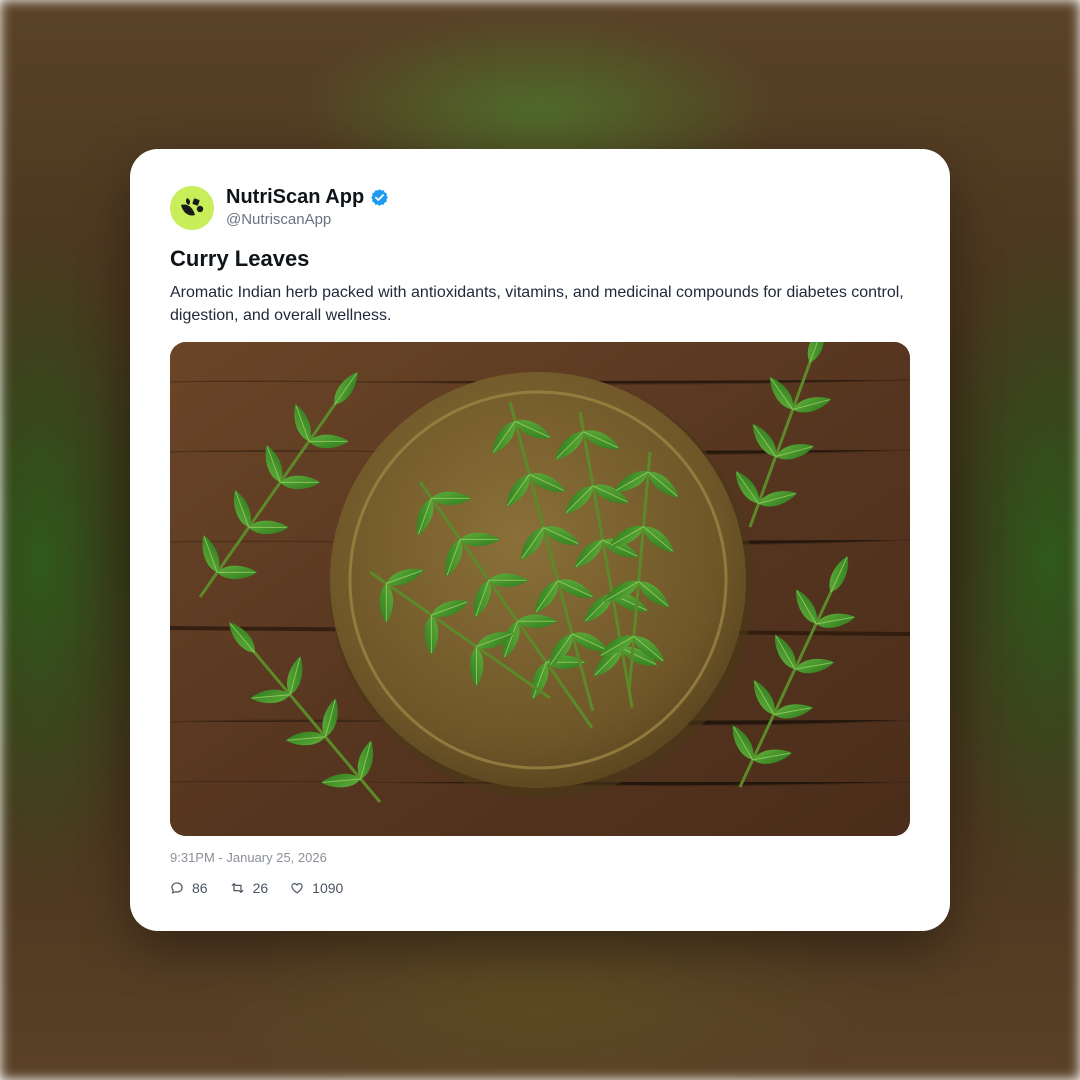 The height and width of the screenshot is (1080, 1080). I want to click on post-timestamp: 9:31PM - January 25, 2026, so click(248, 857).